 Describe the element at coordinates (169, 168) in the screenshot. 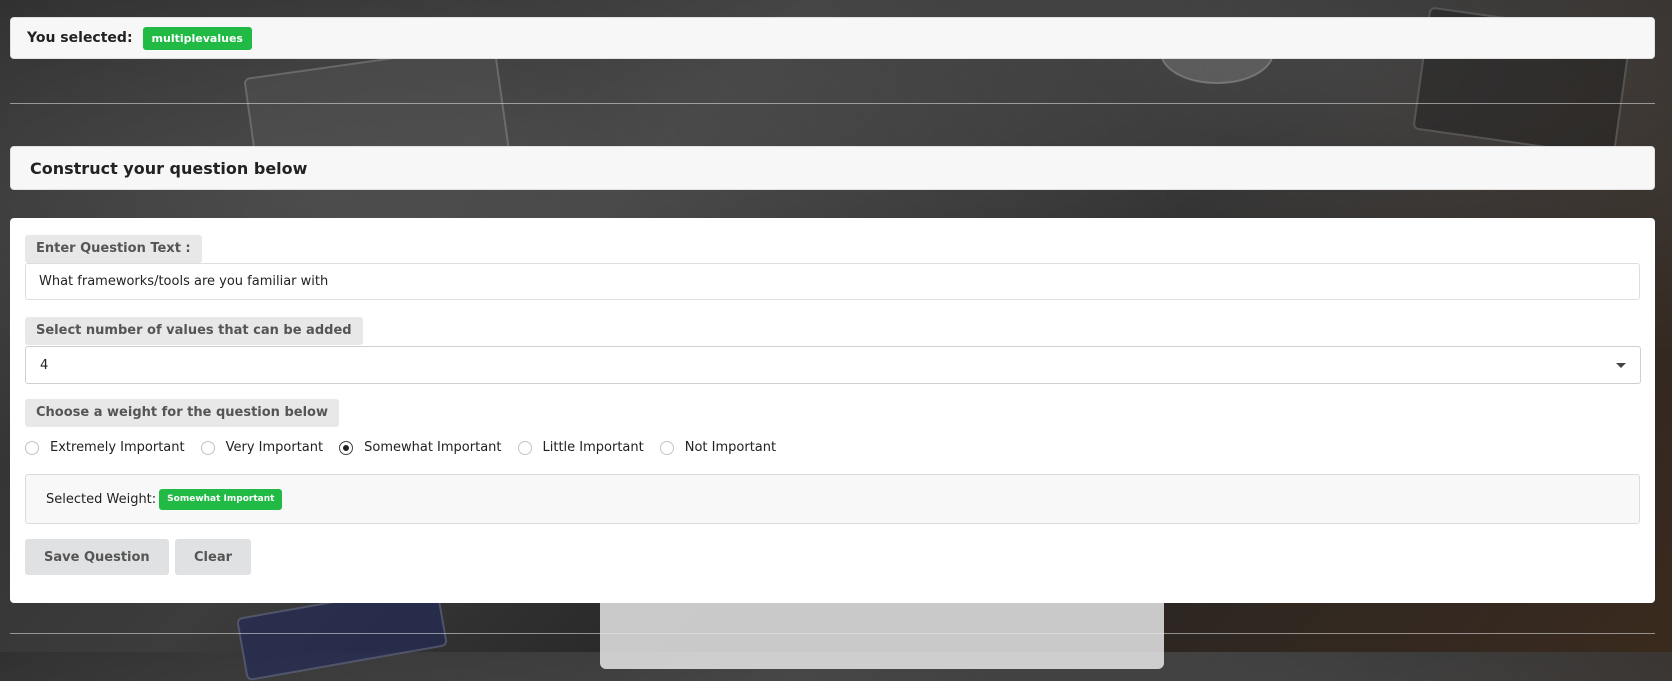

I see `construct-title: Construct your question below` at that location.